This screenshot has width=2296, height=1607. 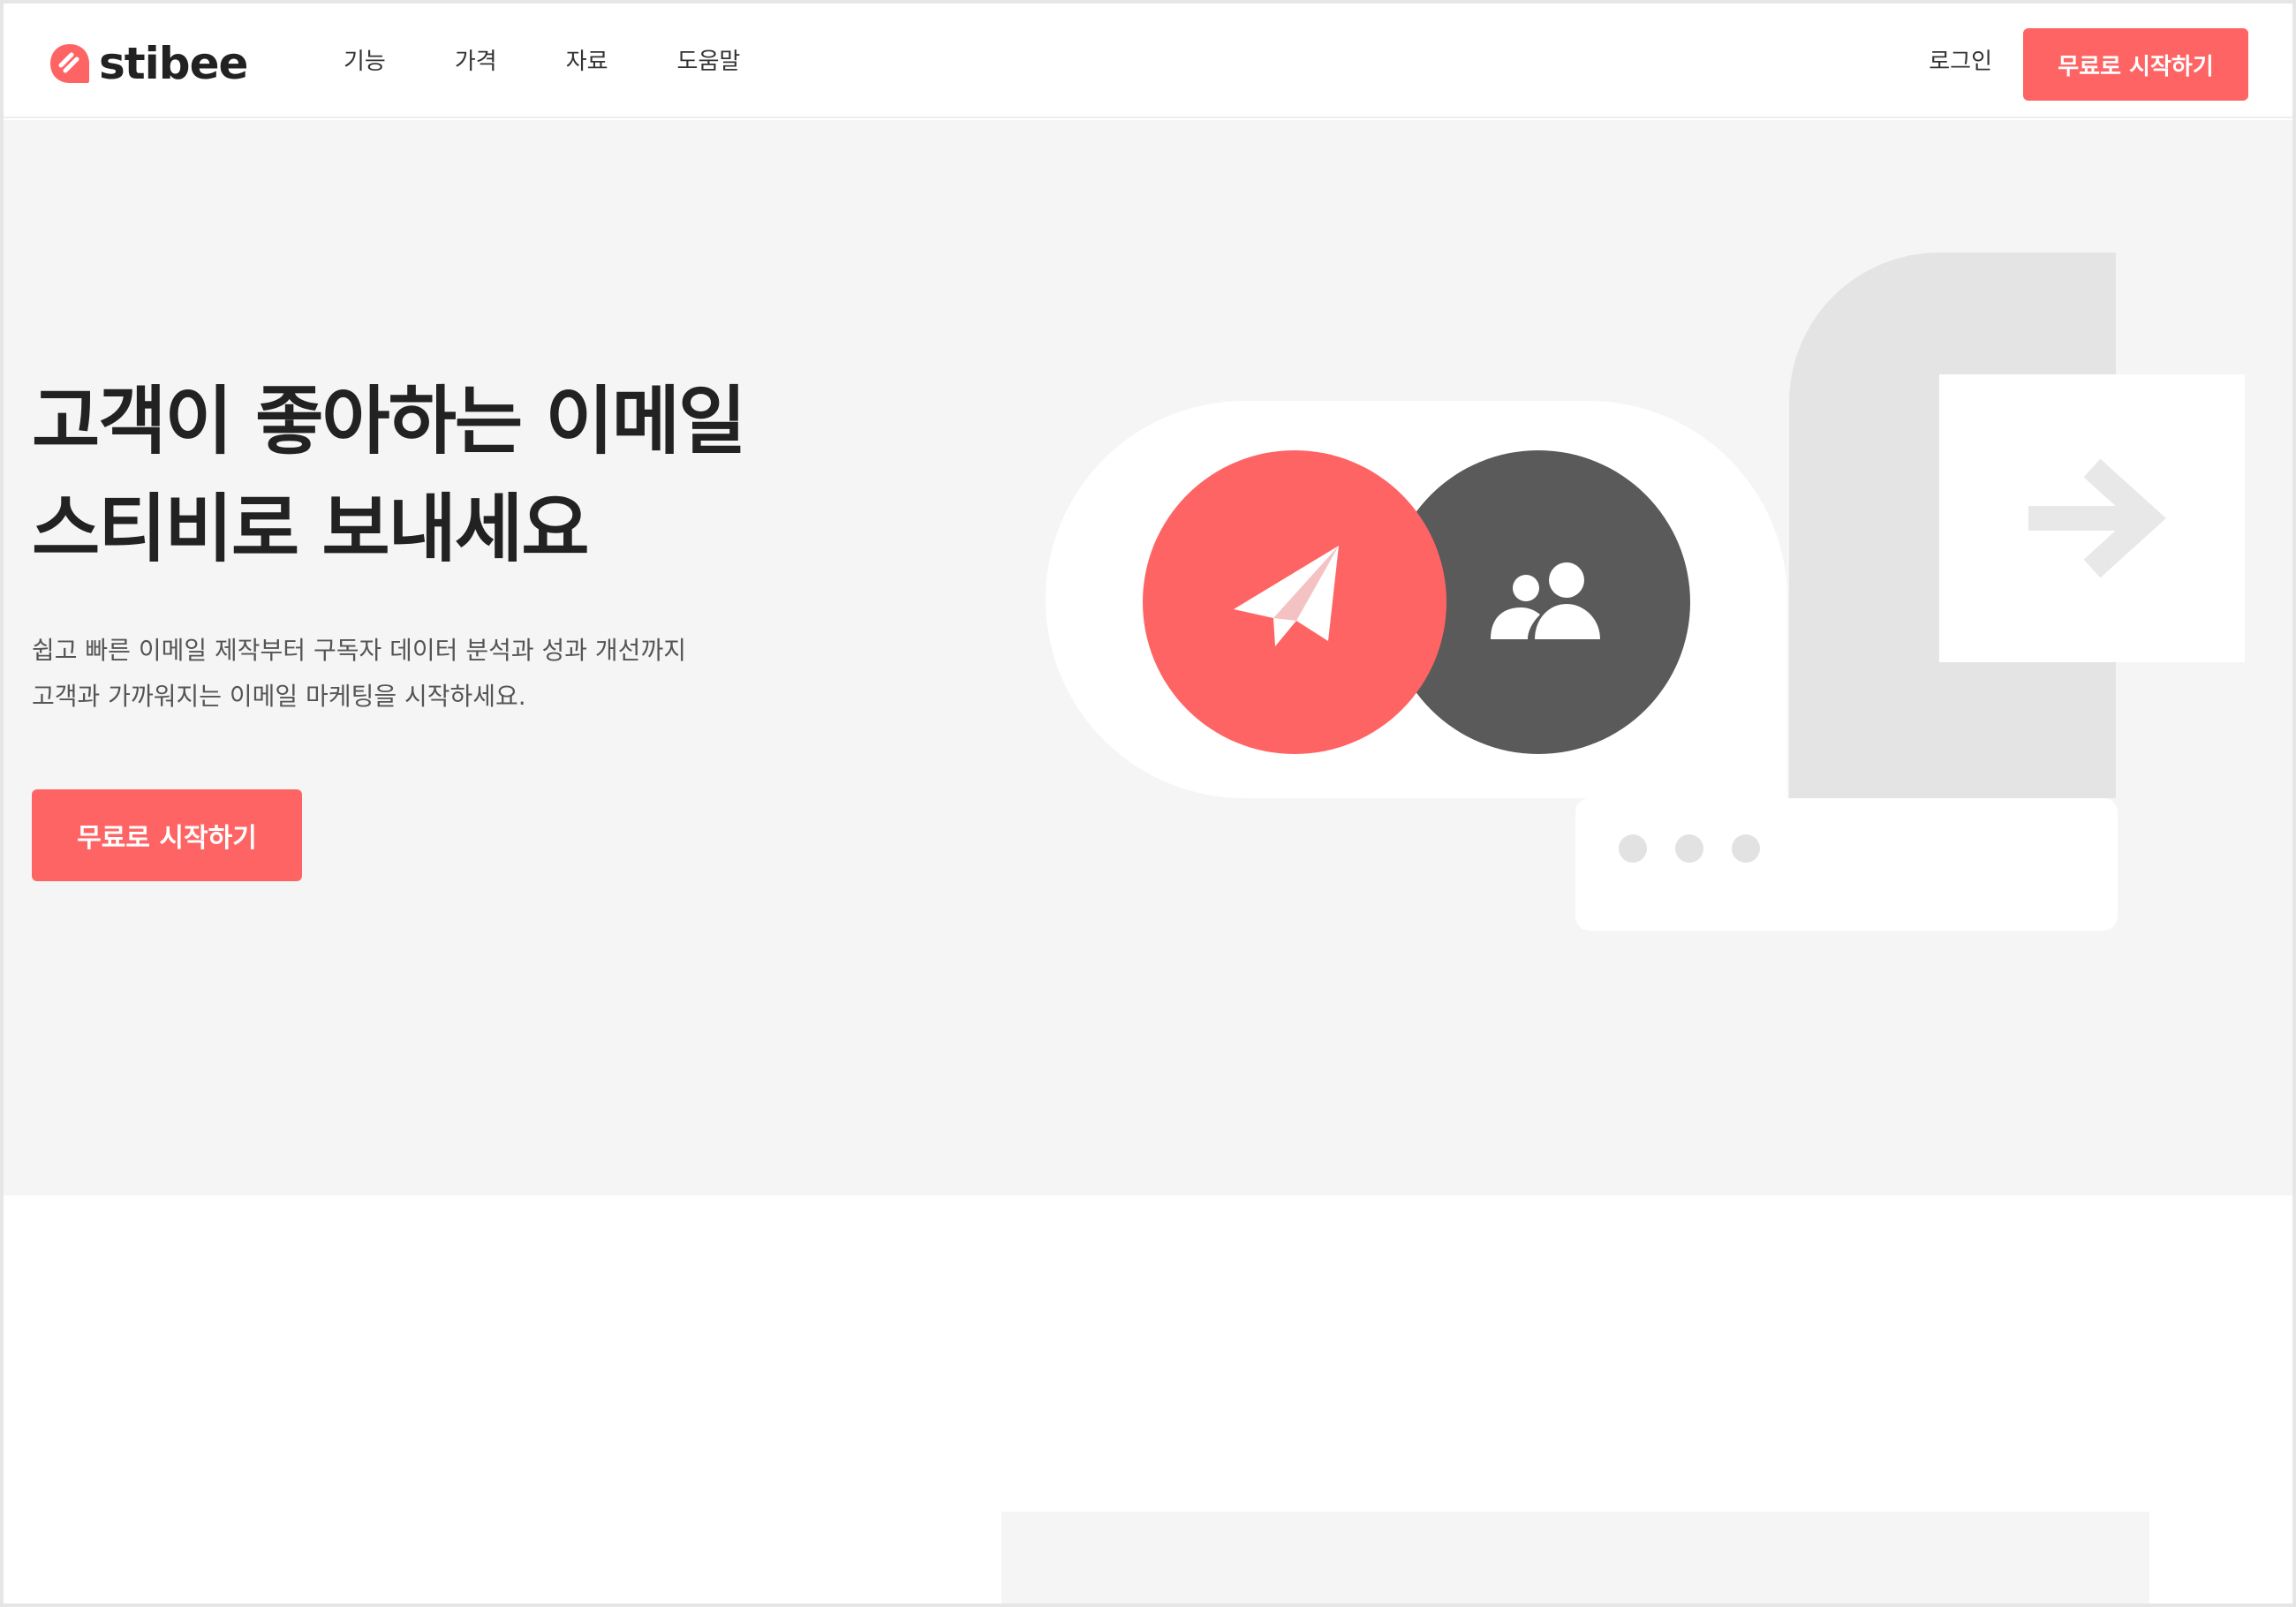 I want to click on white-pill-shape, so click(x=1416, y=599).